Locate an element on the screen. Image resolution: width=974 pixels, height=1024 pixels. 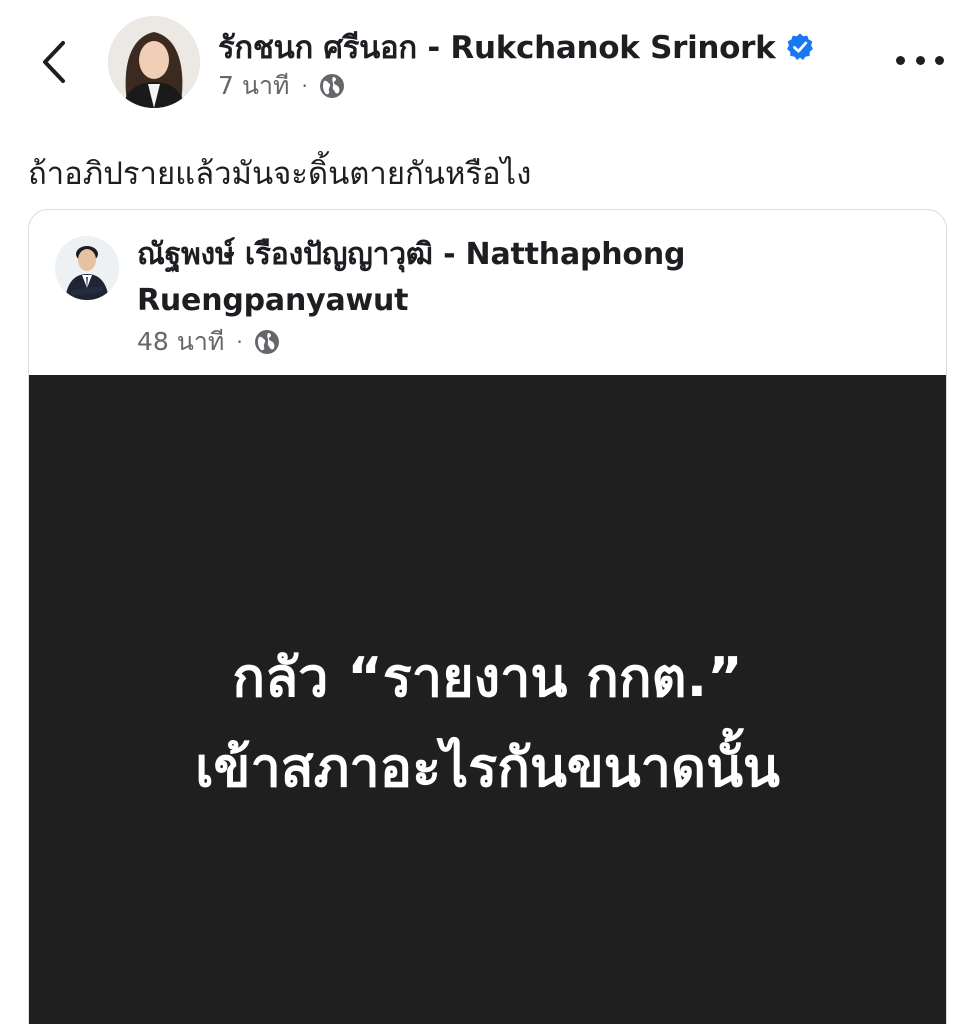
post-time: 7 นาที is located at coordinates (253, 86).